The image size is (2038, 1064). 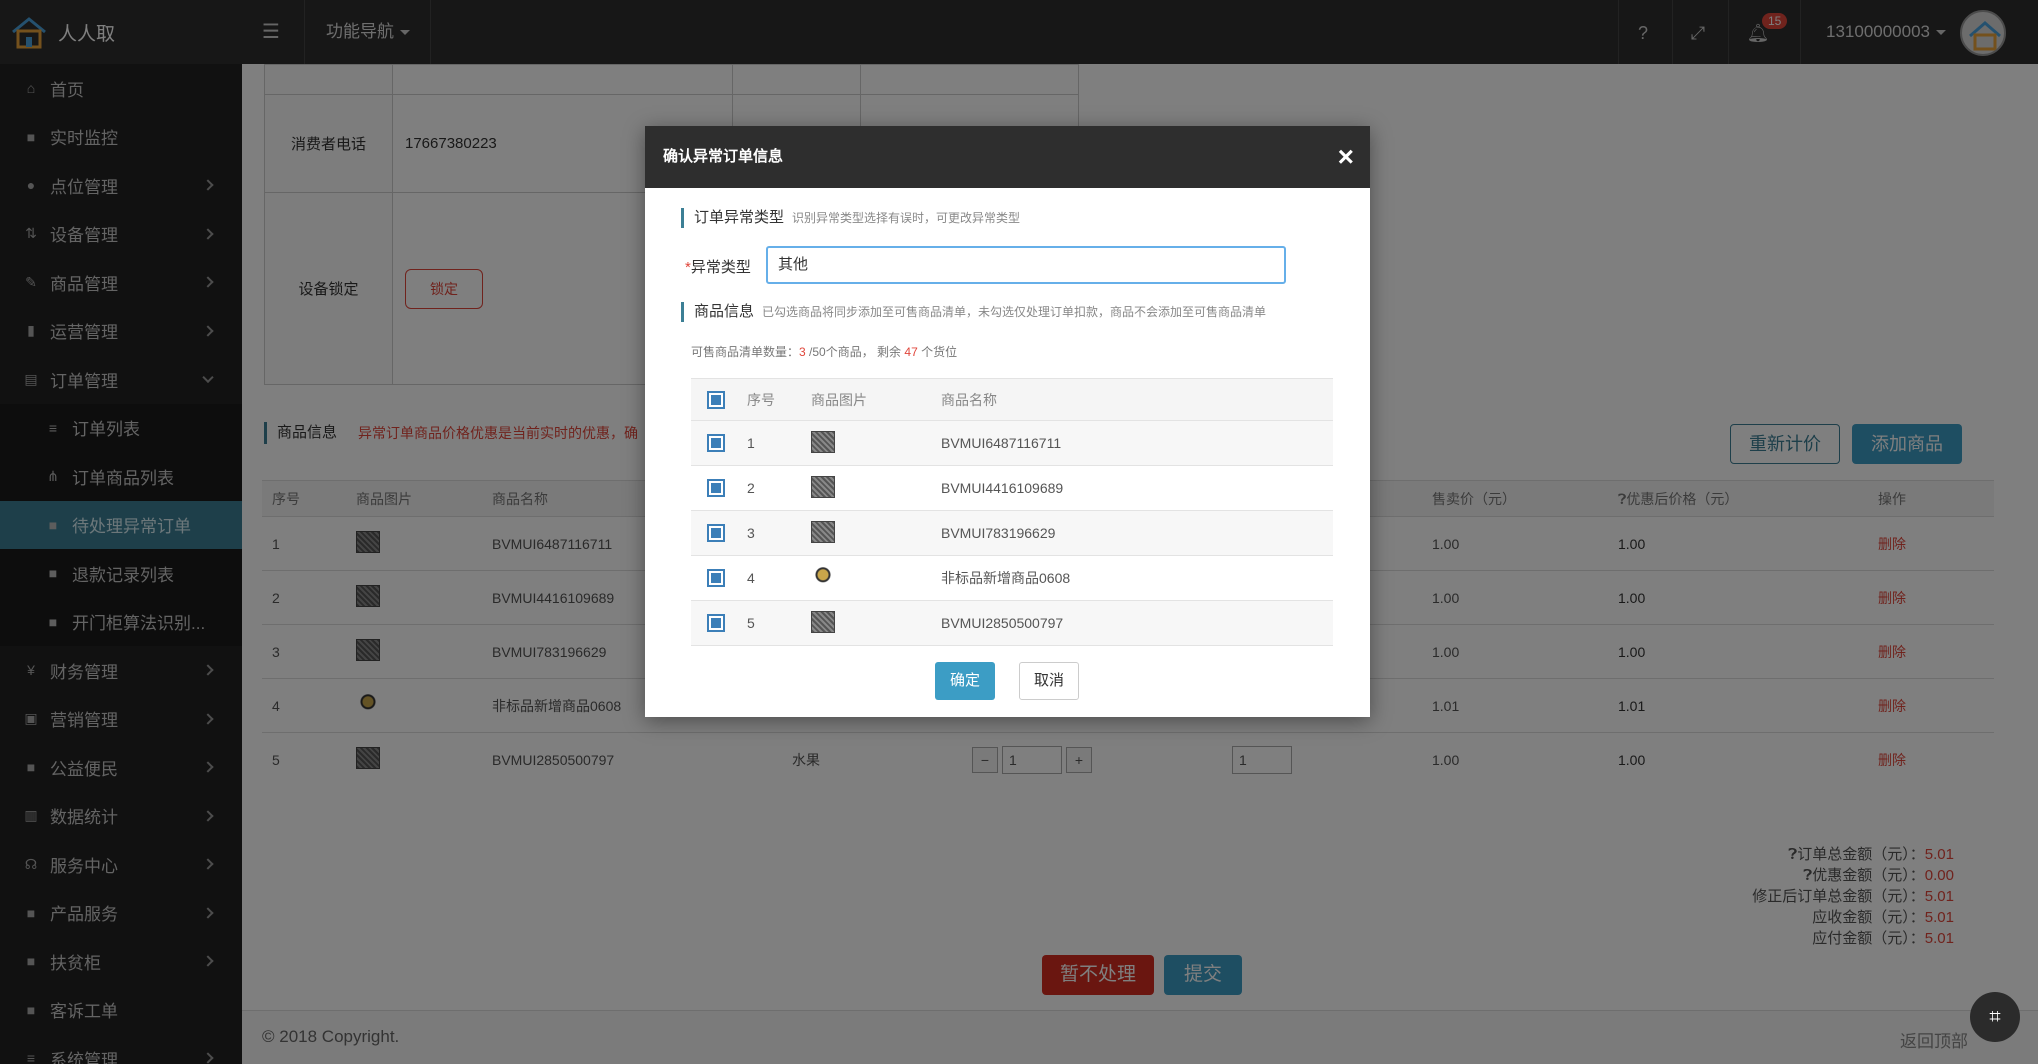 What do you see at coordinates (716, 399) in the screenshot?
I see `select-all-checkbox` at bounding box center [716, 399].